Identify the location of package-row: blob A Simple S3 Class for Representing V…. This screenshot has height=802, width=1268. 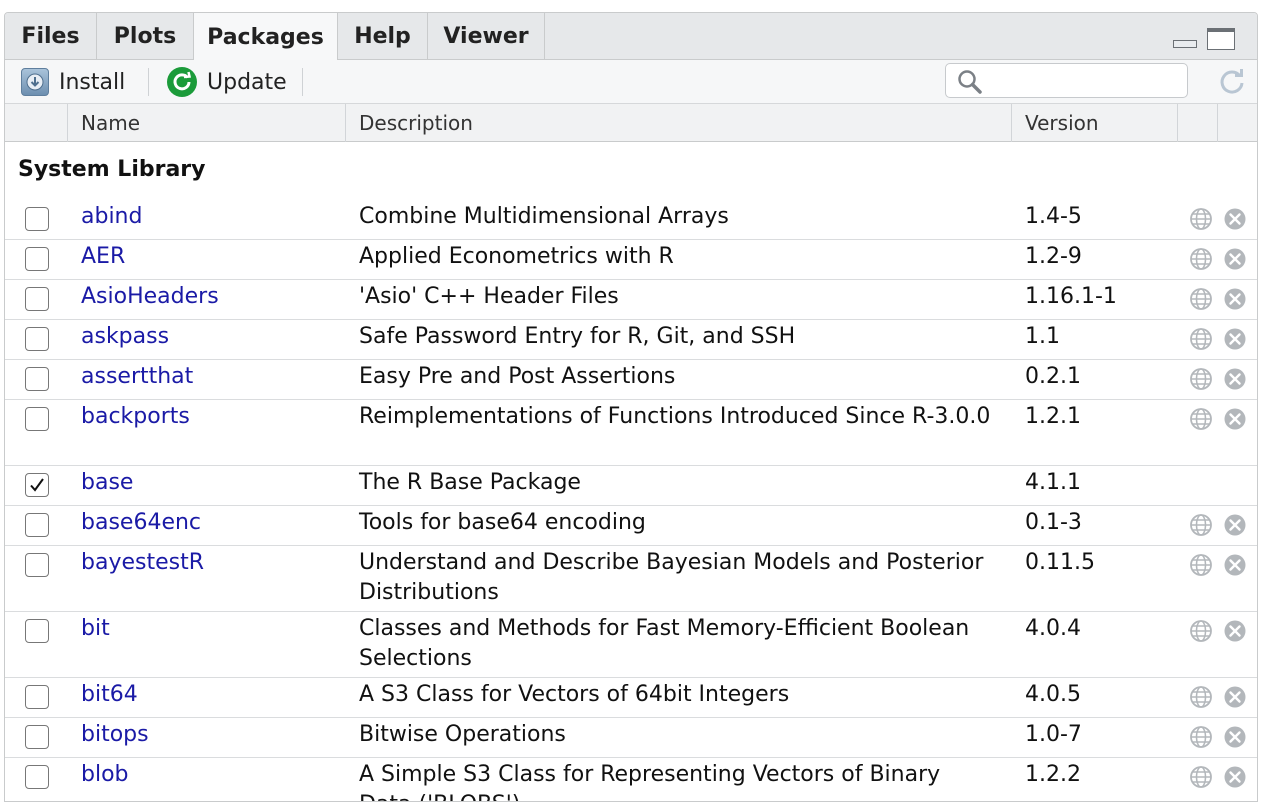
(631, 779).